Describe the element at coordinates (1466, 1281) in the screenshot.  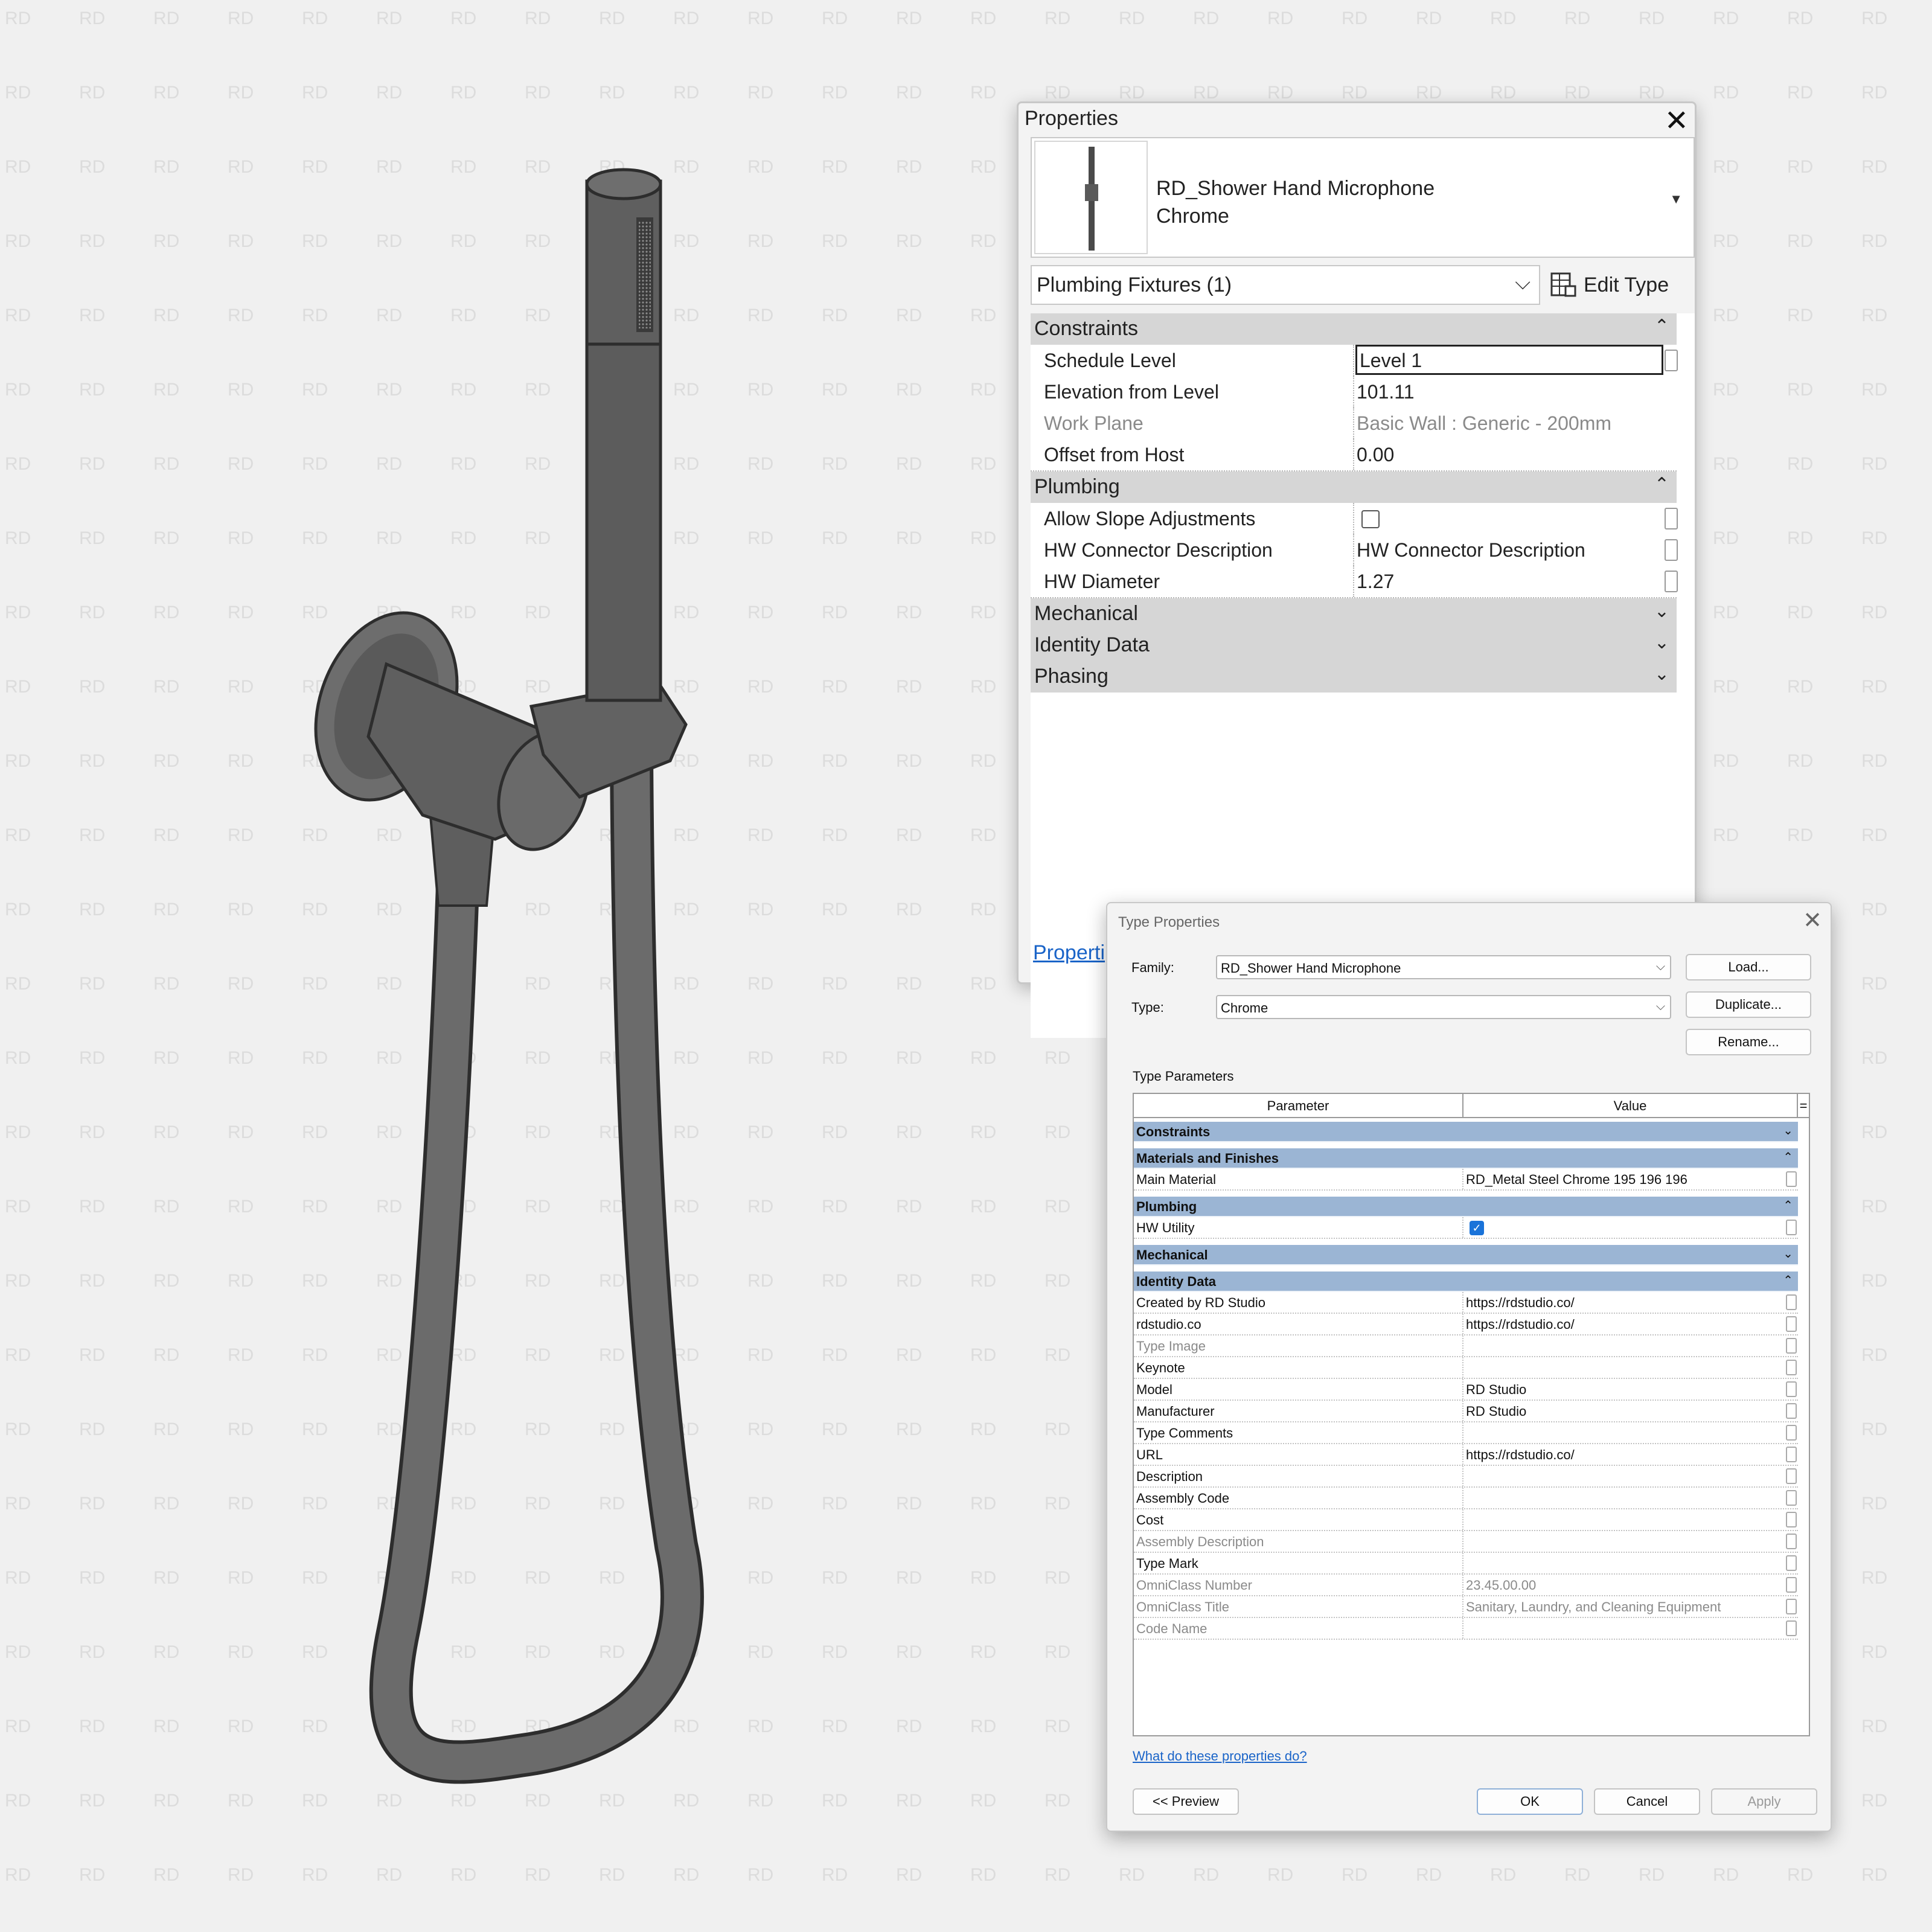
I see `section-identity-data: Identity Data ⌃` at that location.